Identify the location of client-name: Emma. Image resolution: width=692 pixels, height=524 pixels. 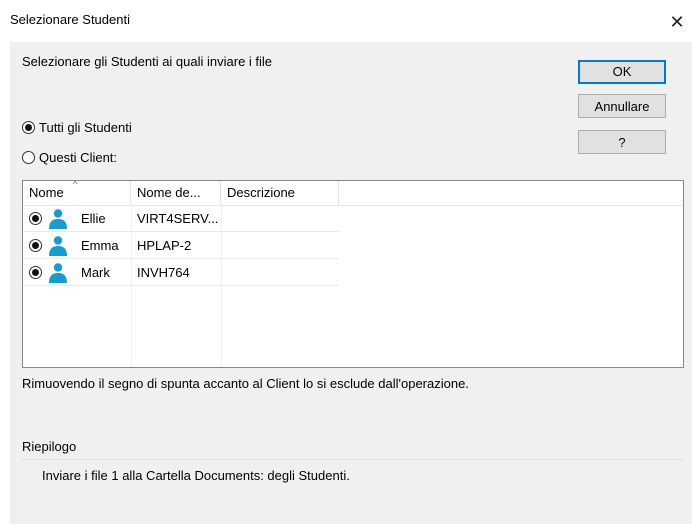
(100, 245).